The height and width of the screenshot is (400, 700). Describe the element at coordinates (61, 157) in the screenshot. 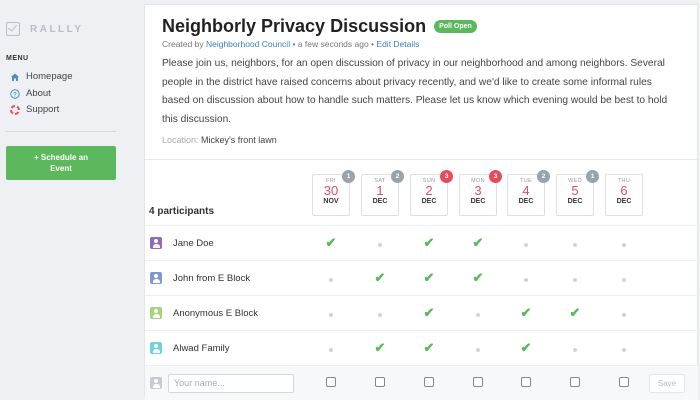

I see `cta-label-line1: + Schedule an` at that location.